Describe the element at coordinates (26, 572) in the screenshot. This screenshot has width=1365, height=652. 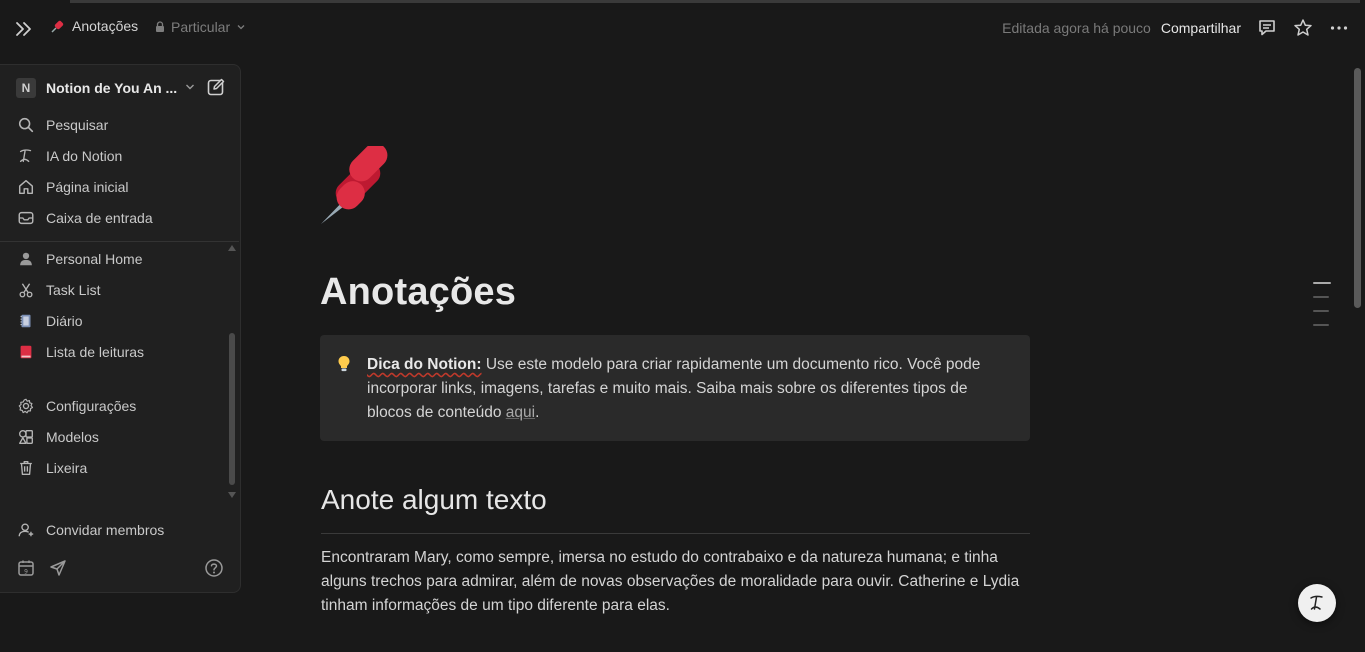
I see `svg-text: 9` at that location.